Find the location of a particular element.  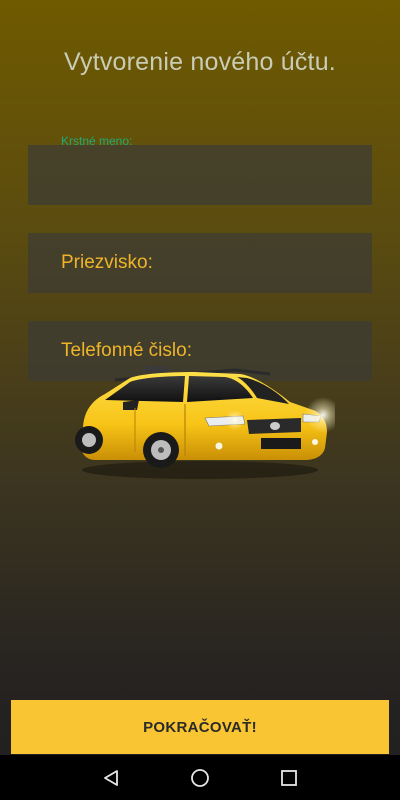

page-title: Vytvorenie nového účtu. is located at coordinates (200, 62).